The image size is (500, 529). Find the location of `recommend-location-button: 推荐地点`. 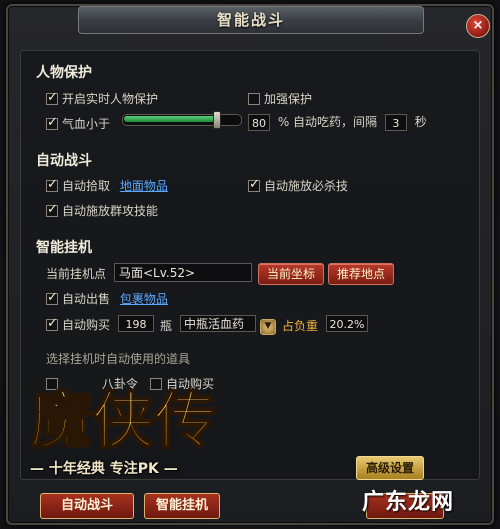

recommend-location-button: 推荐地点 is located at coordinates (361, 274).